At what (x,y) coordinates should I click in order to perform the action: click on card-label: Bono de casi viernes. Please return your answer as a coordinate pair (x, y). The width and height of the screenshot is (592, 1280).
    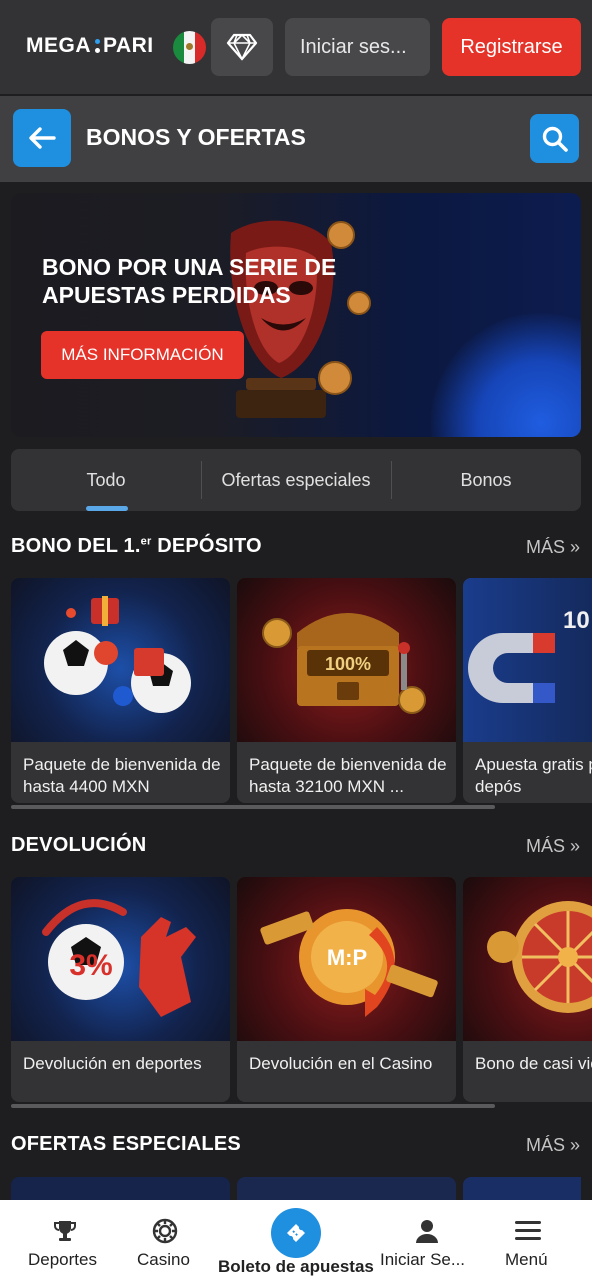
    Looking at the image, I should click on (533, 1063).